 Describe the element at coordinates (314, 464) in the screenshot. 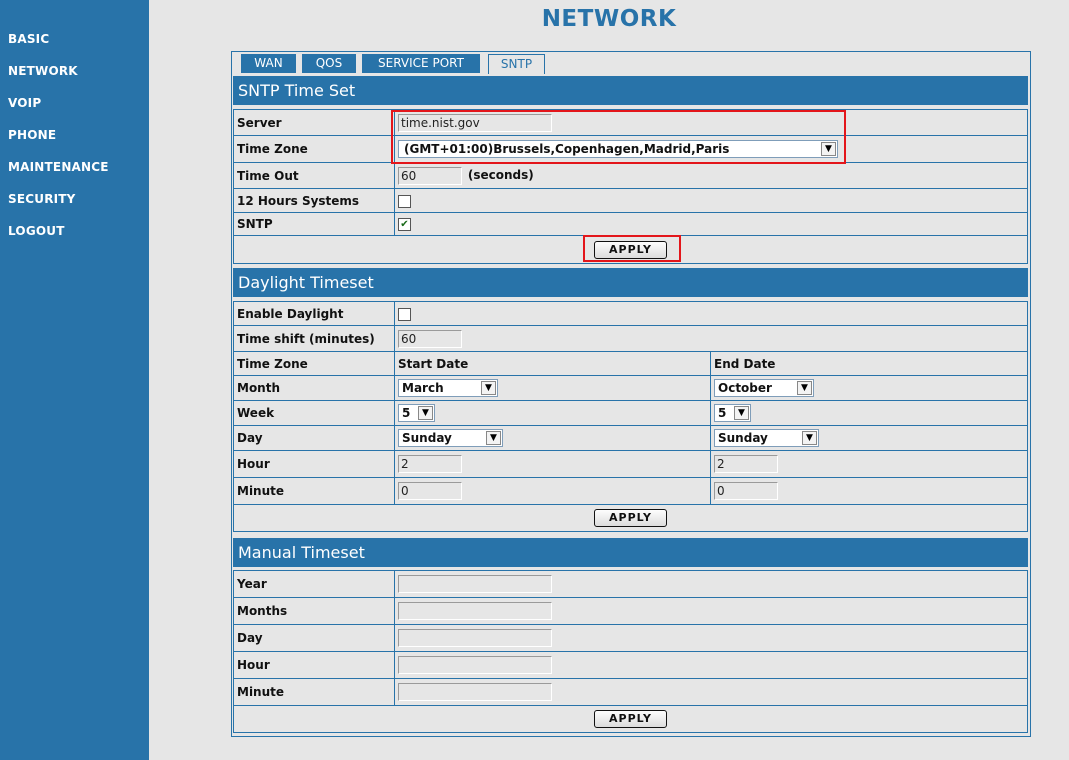

I see `hour-label: Hour` at that location.